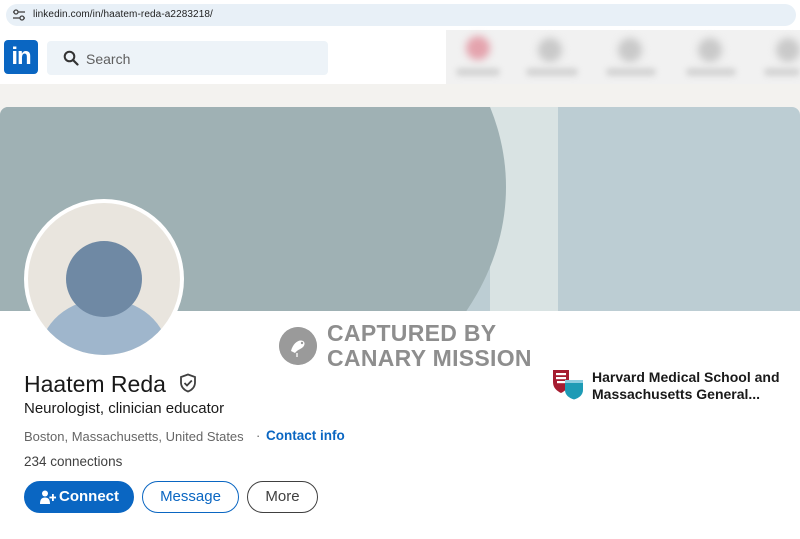 This screenshot has width=800, height=539. I want to click on search-placeholder: Search, so click(108, 59).